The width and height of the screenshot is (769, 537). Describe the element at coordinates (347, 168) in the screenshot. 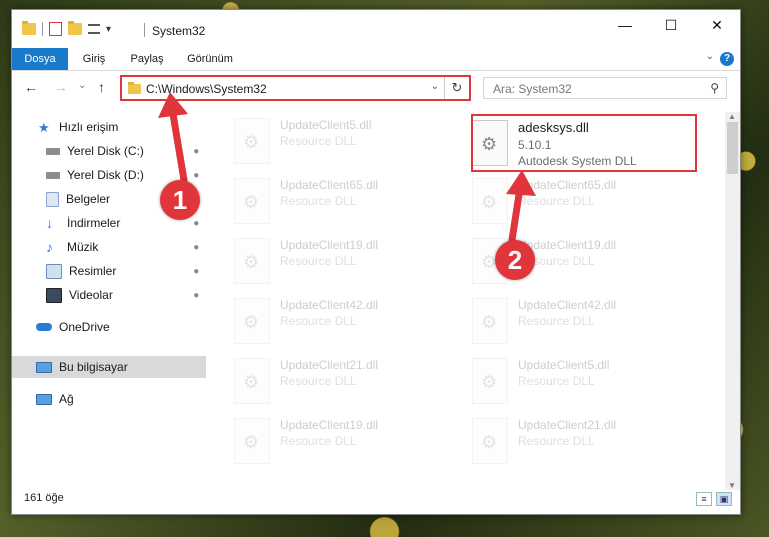

I see `callout-arrows` at that location.